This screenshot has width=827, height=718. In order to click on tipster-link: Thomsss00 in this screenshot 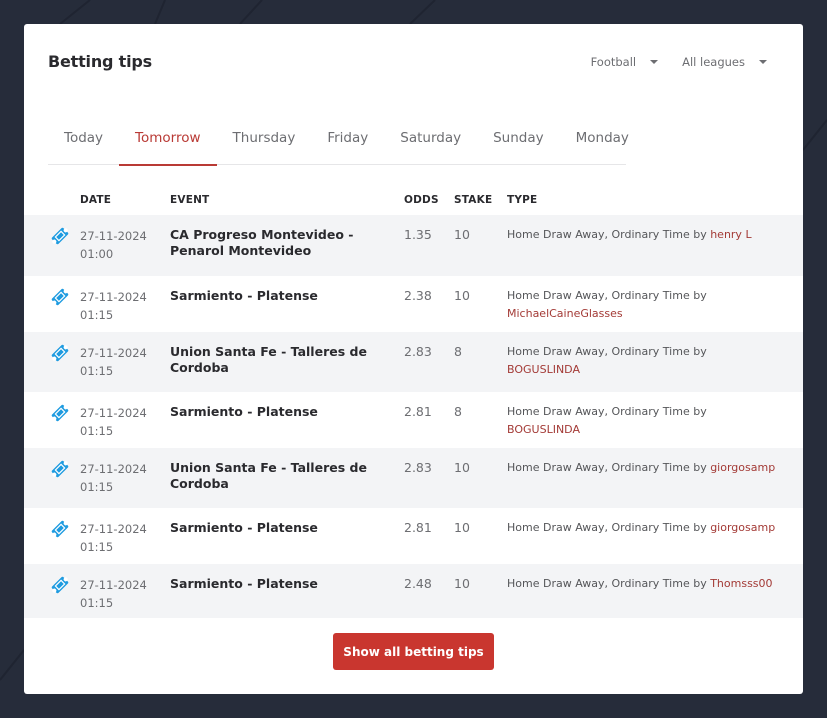, I will do `click(741, 583)`.